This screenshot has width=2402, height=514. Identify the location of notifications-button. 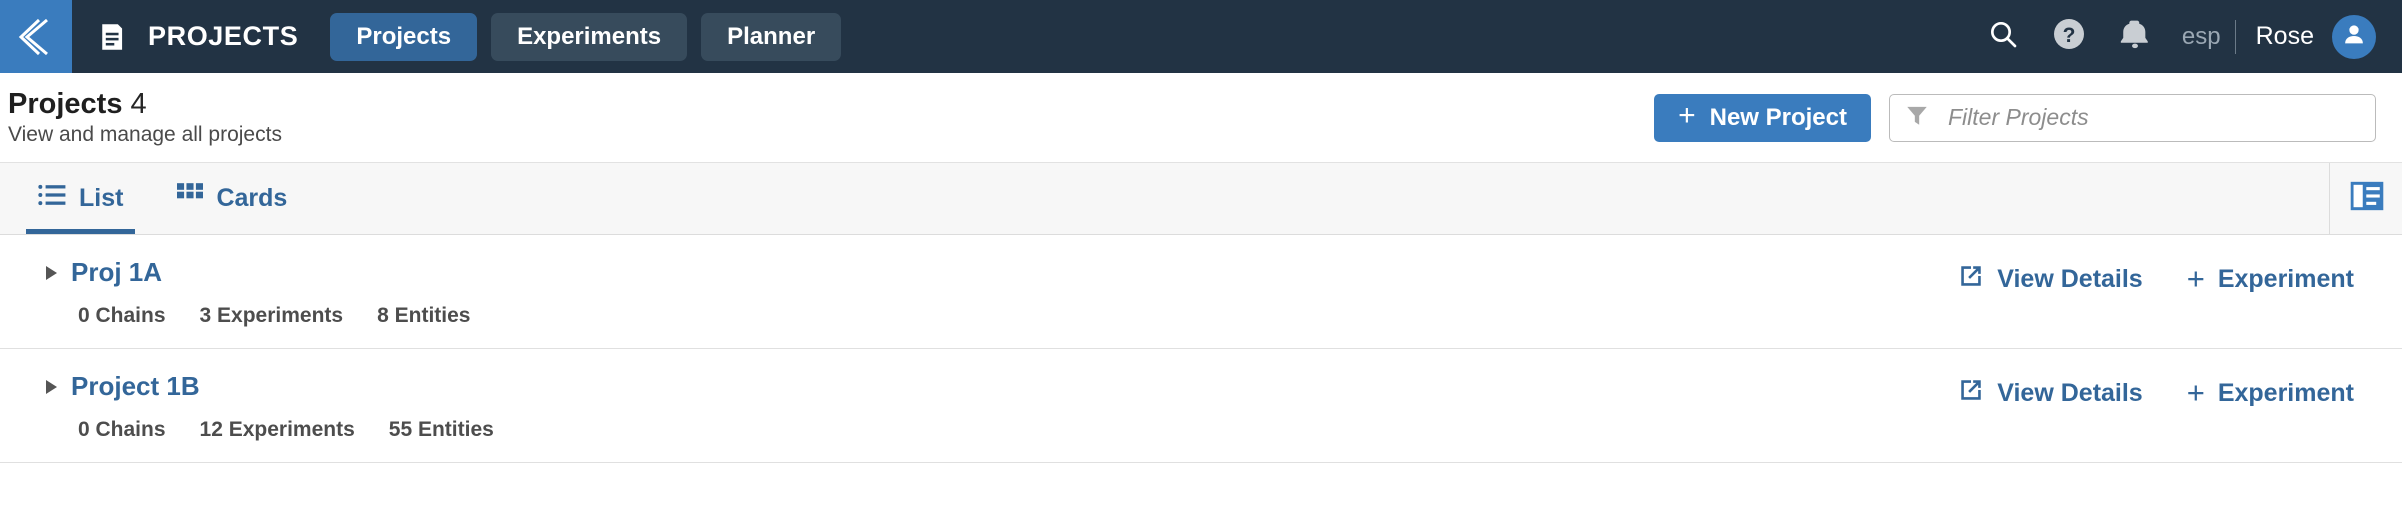
(2135, 36).